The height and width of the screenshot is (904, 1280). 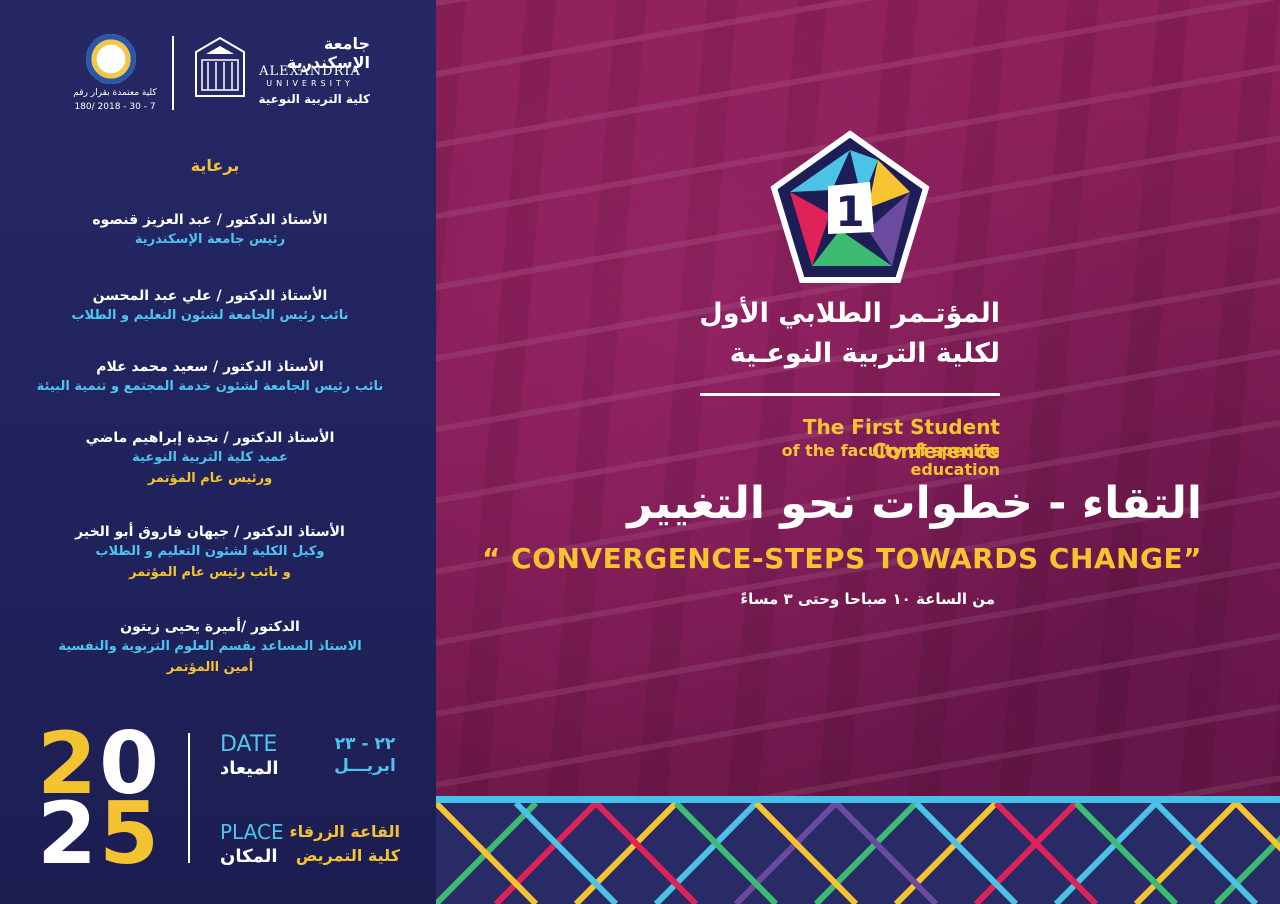 I want to click on patron-name: الأستاذ الدكتور / علي عبد المحسن, so click(x=210, y=296).